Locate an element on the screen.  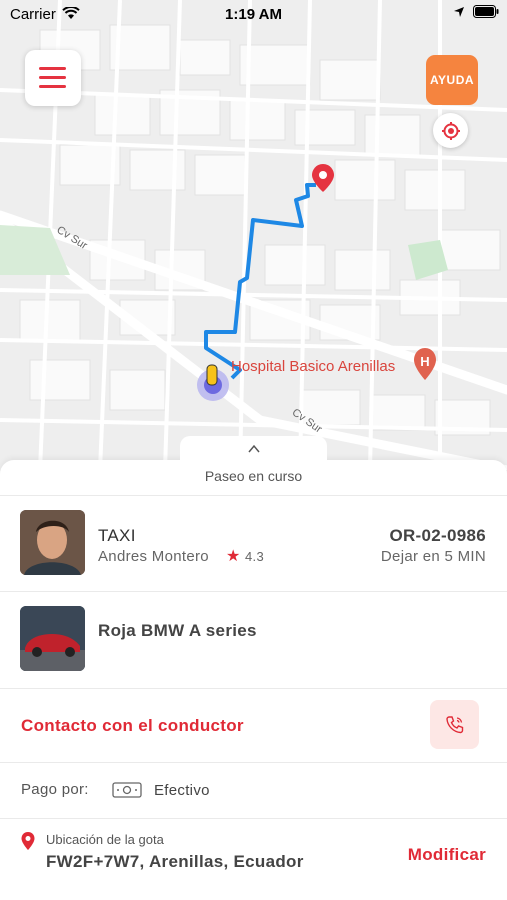
payment-method: Efectivo is located at coordinates (182, 790).